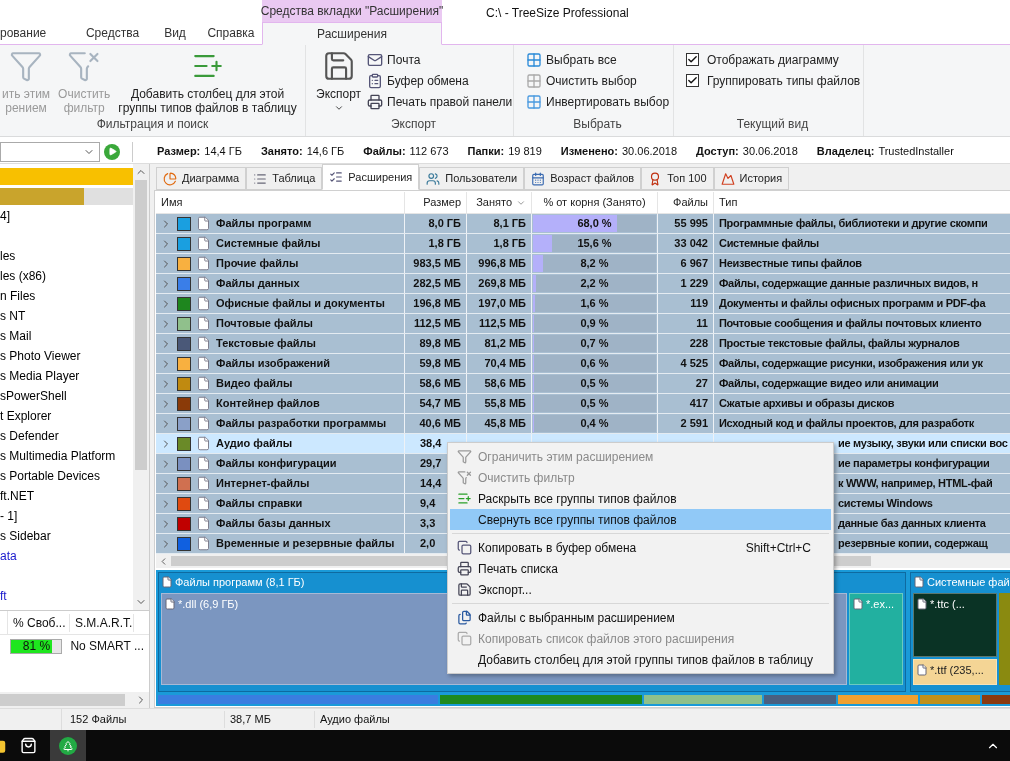 This screenshot has width=1010, height=761. Describe the element at coordinates (589, 152) in the screenshot. I see `info-label: Изменено:` at that location.